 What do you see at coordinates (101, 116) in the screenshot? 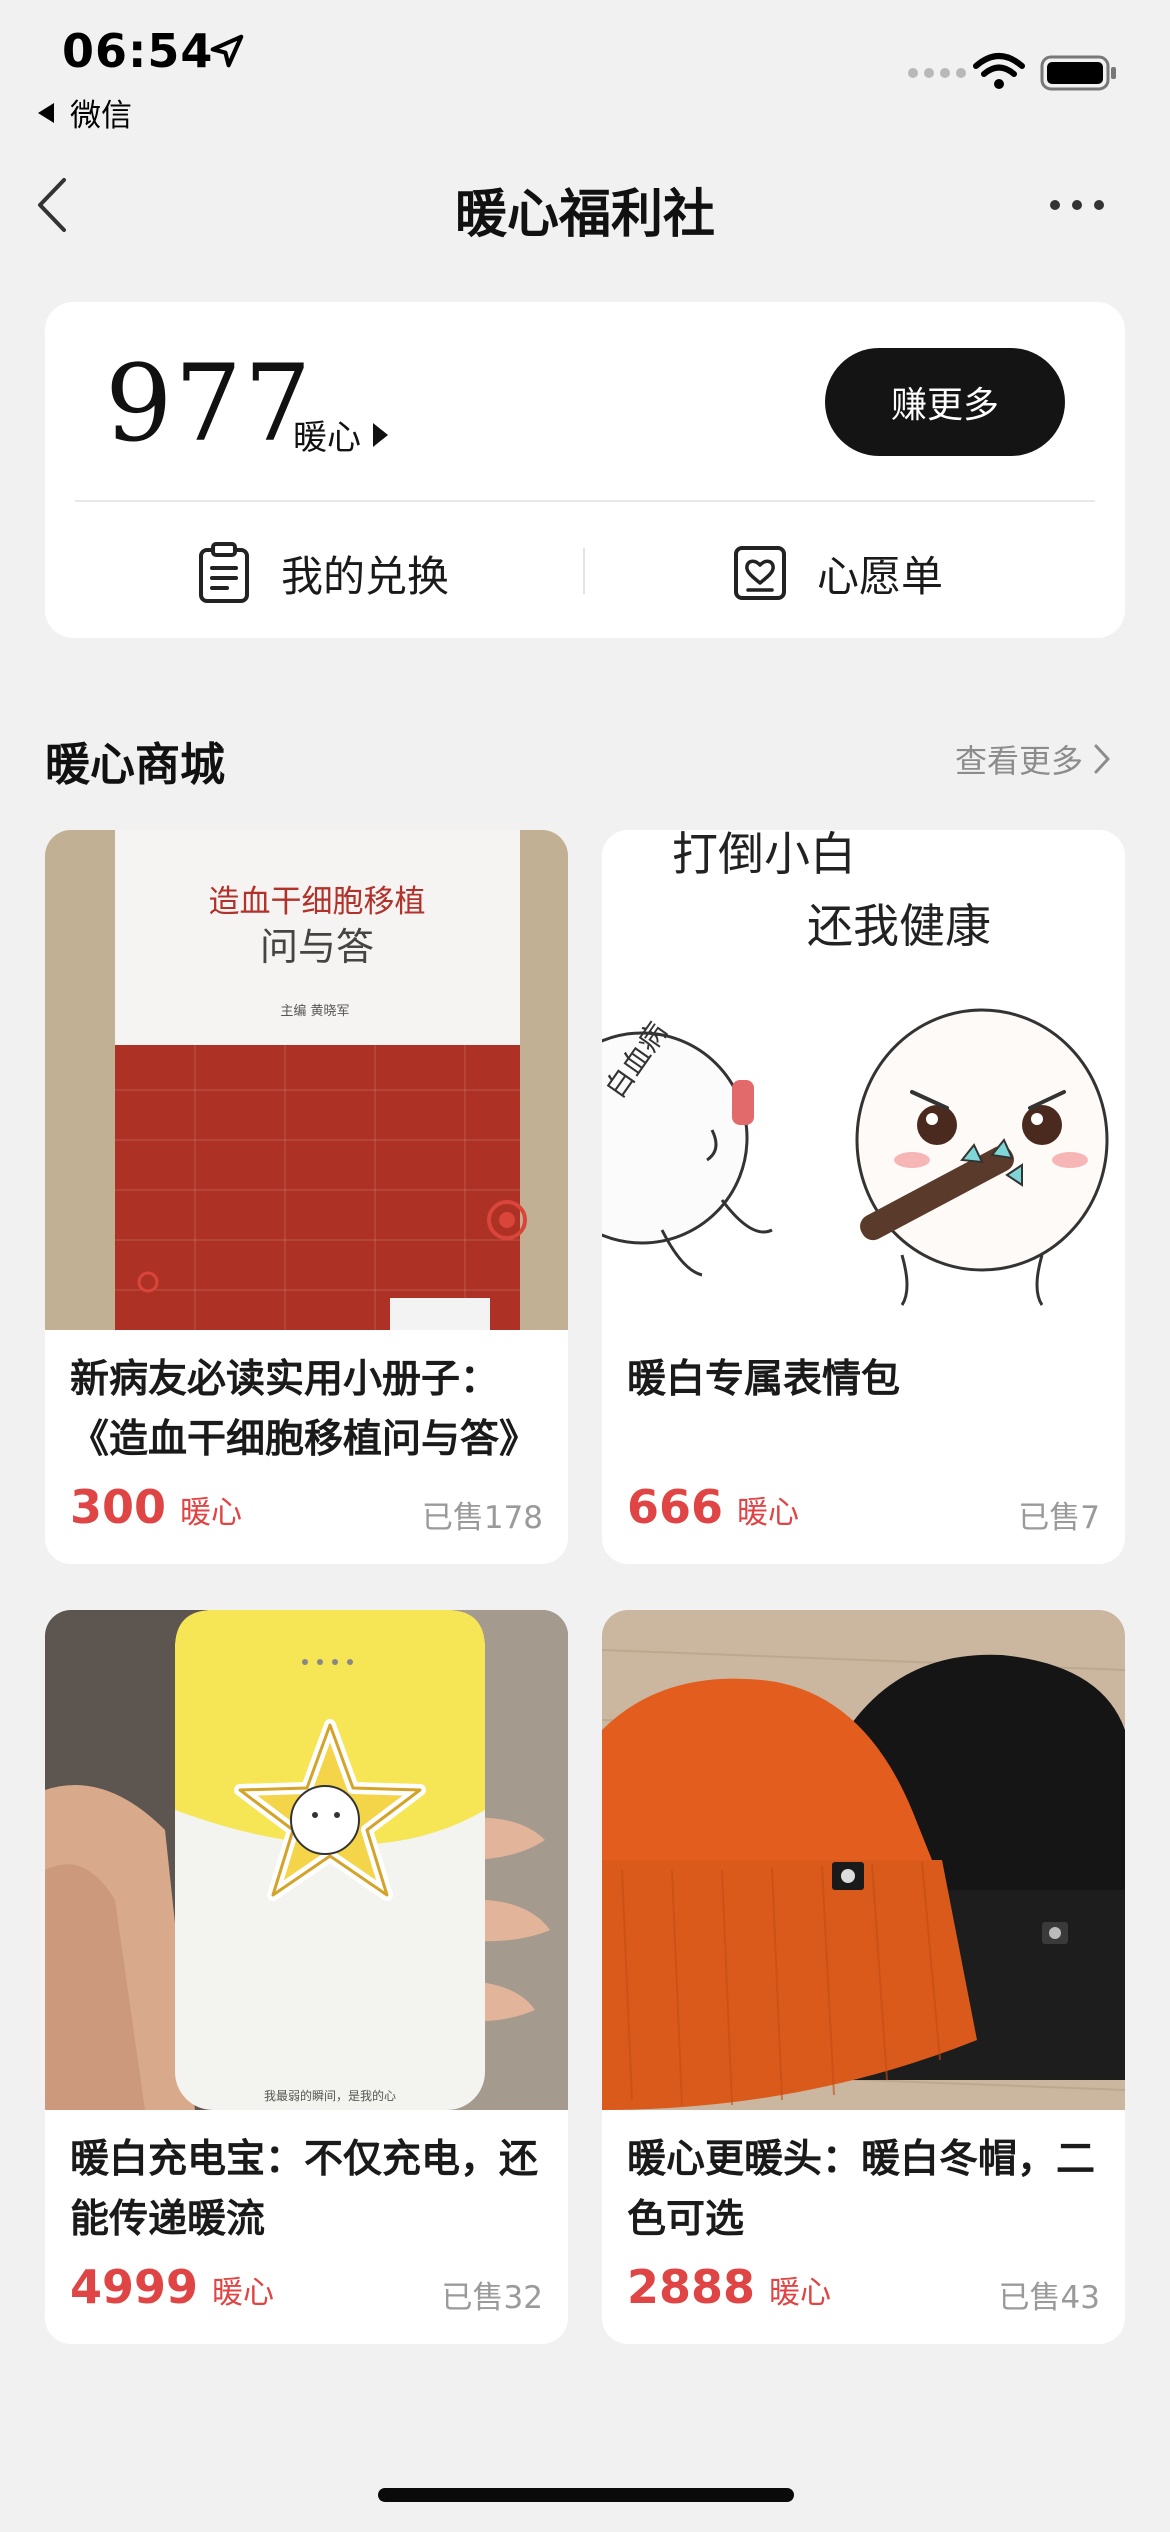
I see `back-app-label: 微信` at bounding box center [101, 116].